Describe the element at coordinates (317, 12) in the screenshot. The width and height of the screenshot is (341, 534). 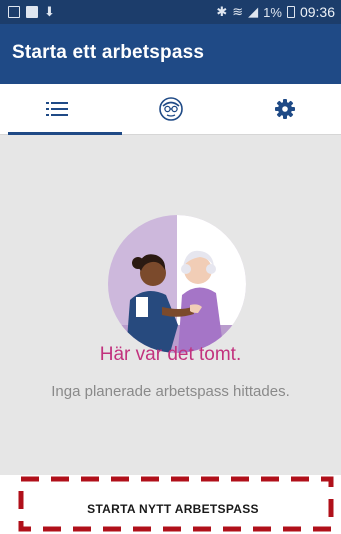
I see `clock: 09:36` at that location.